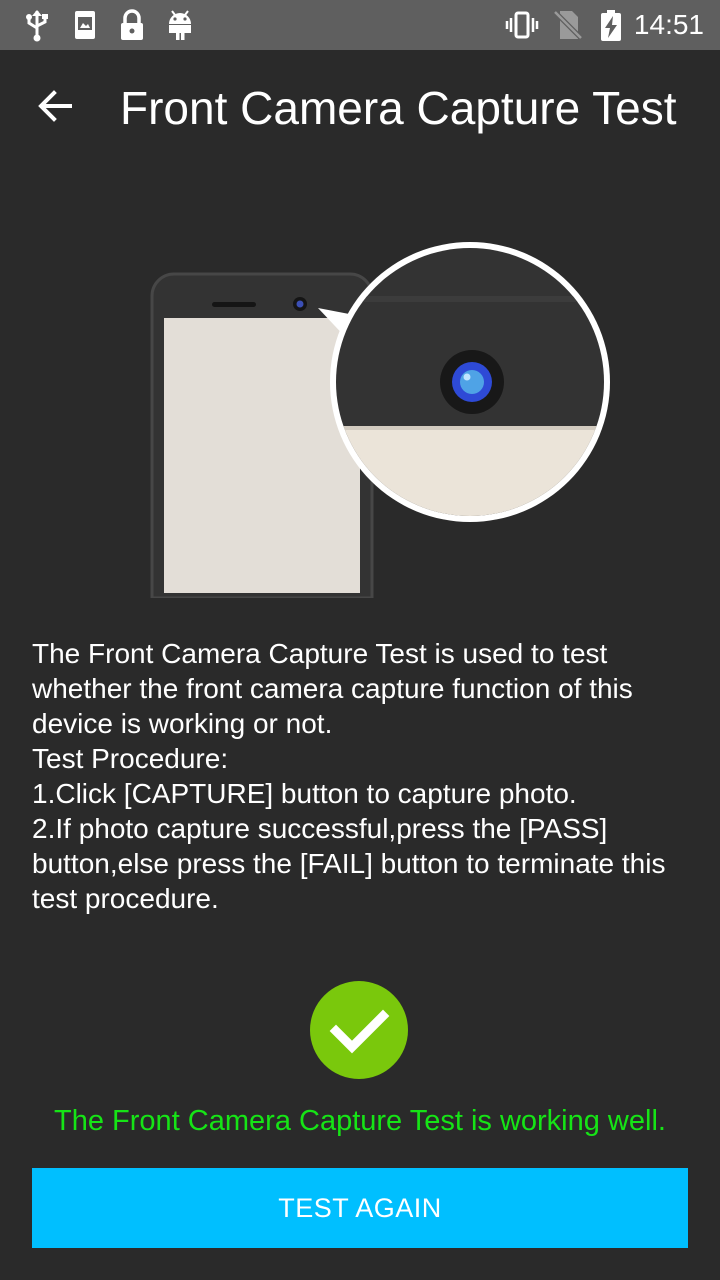 The image size is (720, 1280). I want to click on phone-speaker, so click(234, 304).